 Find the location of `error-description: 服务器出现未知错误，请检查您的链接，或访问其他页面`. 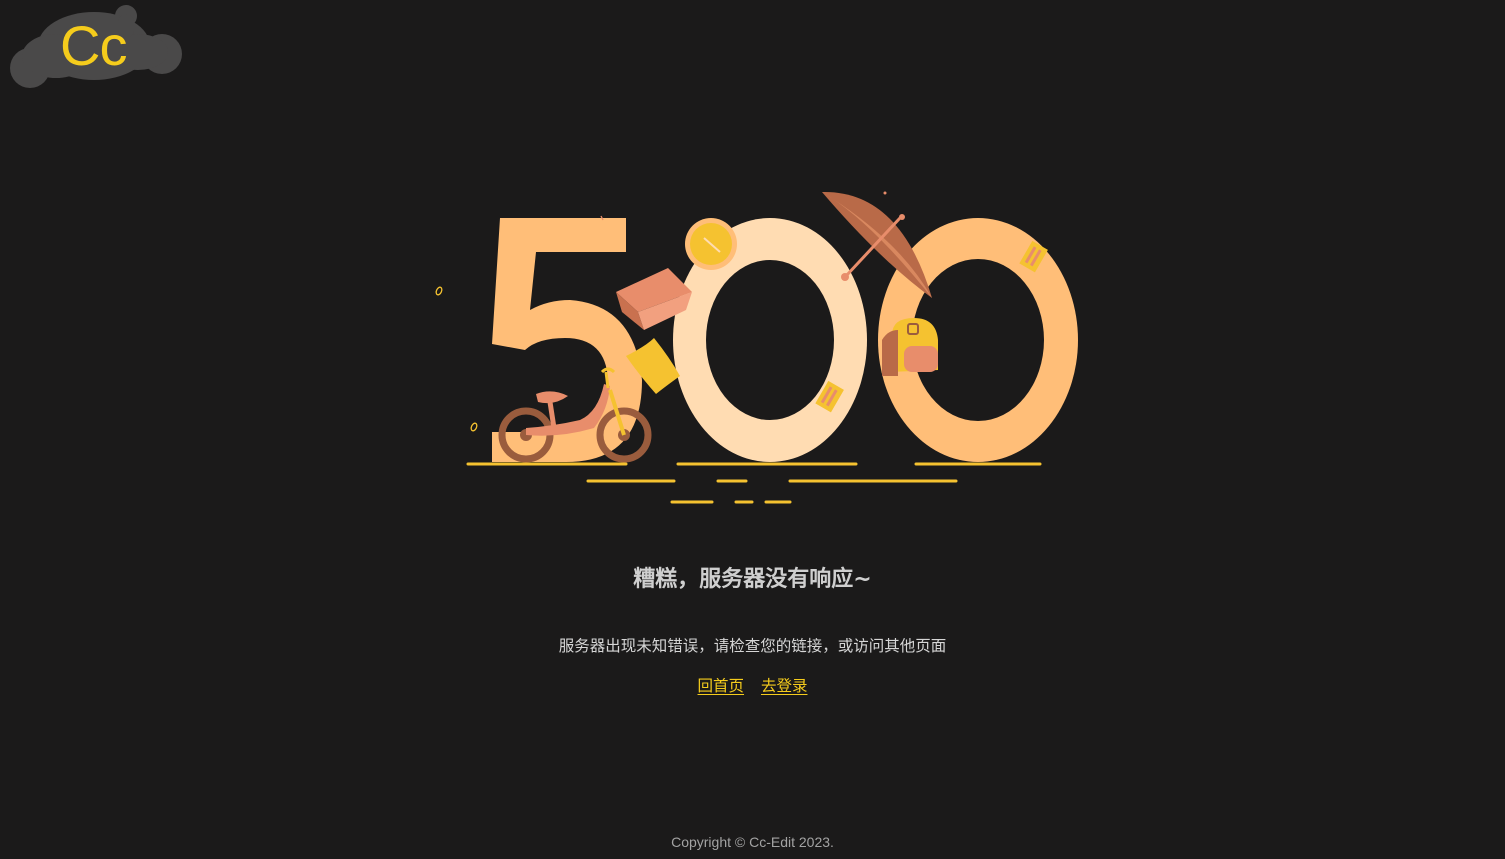

error-description: 服务器出现未知错误，请检查您的链接，或访问其他页面 is located at coordinates (752, 646).